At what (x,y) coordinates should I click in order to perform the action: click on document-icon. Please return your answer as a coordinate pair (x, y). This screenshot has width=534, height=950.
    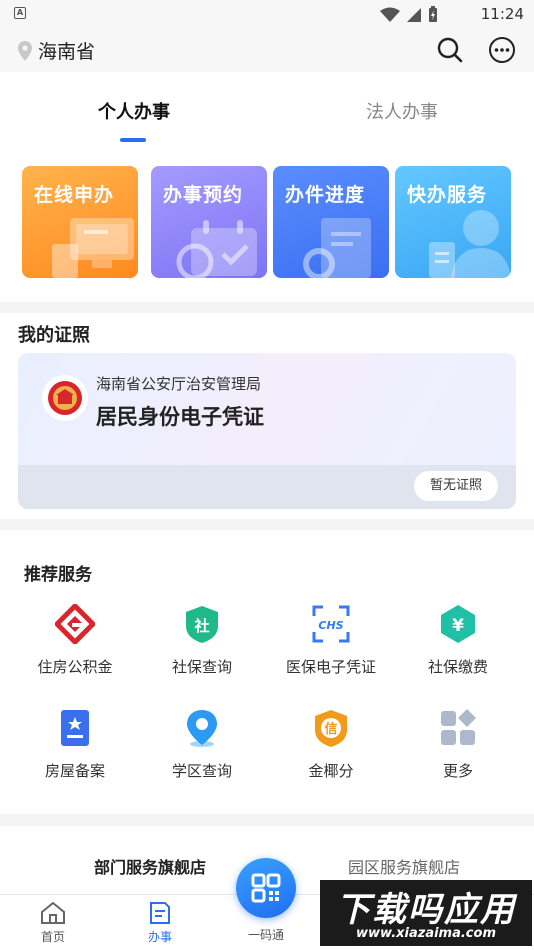
    Looking at the image, I should click on (160, 913).